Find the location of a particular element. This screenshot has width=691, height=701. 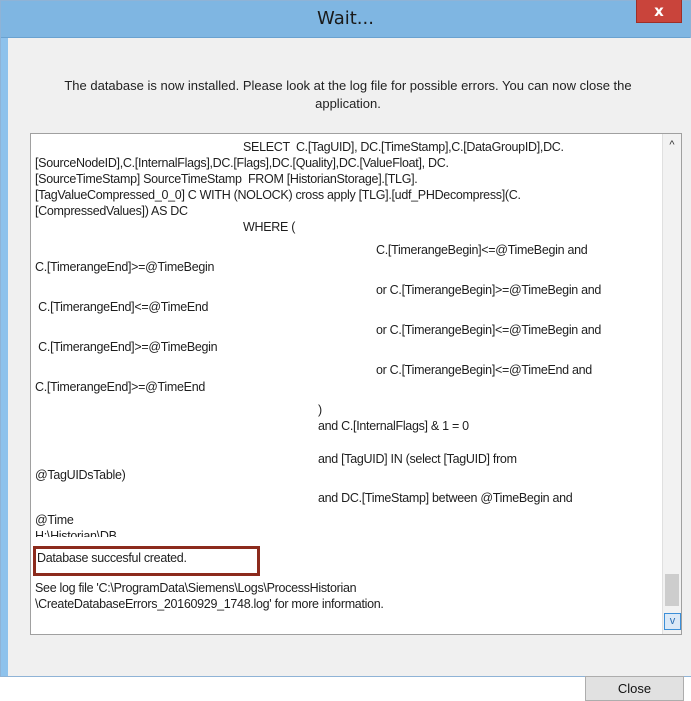

log-line: or C.[TimerangeBegin]<=@TimeBegin and is located at coordinates (489, 330).